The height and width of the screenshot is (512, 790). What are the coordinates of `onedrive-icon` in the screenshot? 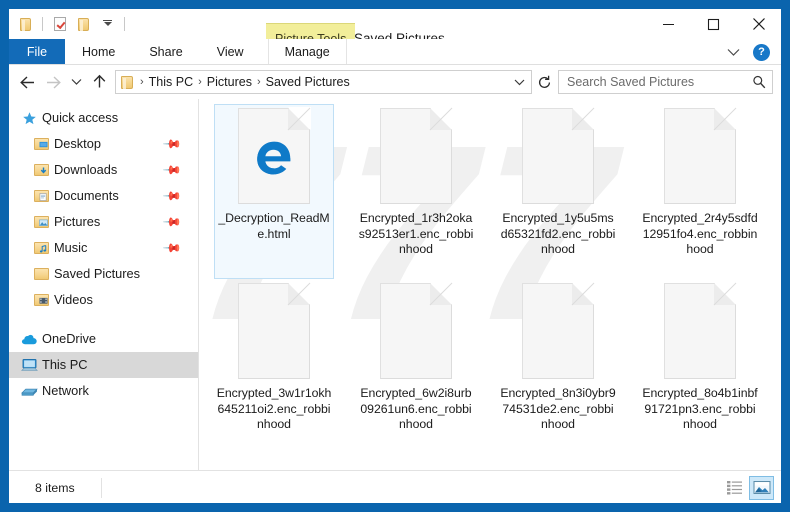 It's located at (29, 339).